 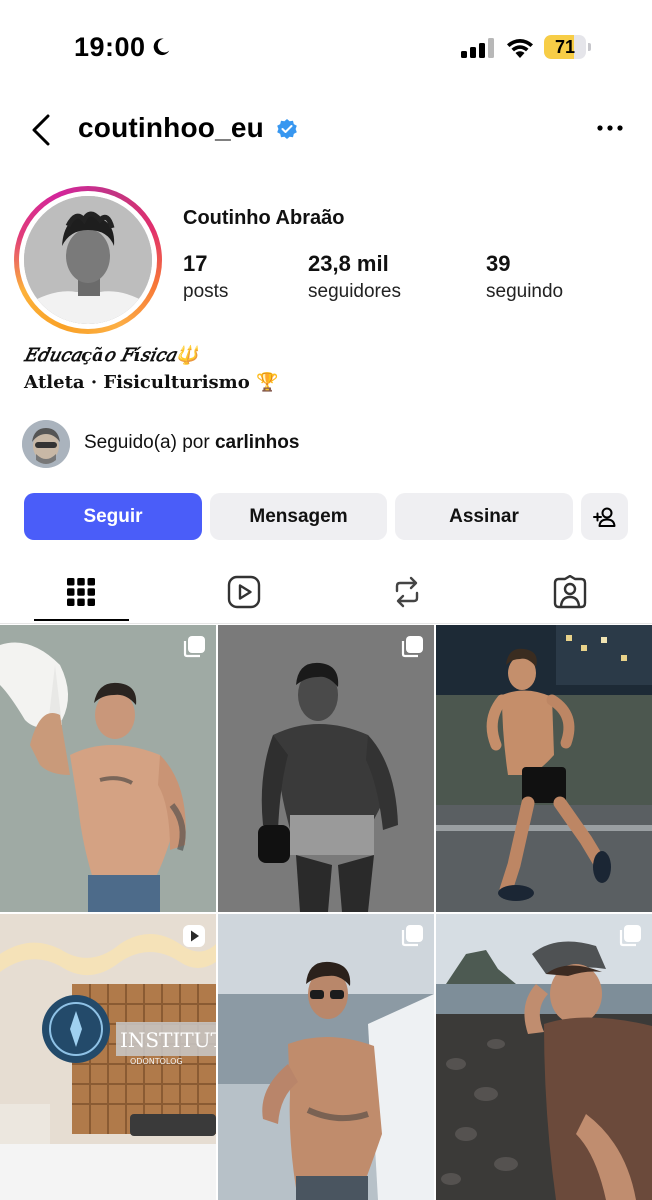 I want to click on suggested-users-button, so click(x=604, y=516).